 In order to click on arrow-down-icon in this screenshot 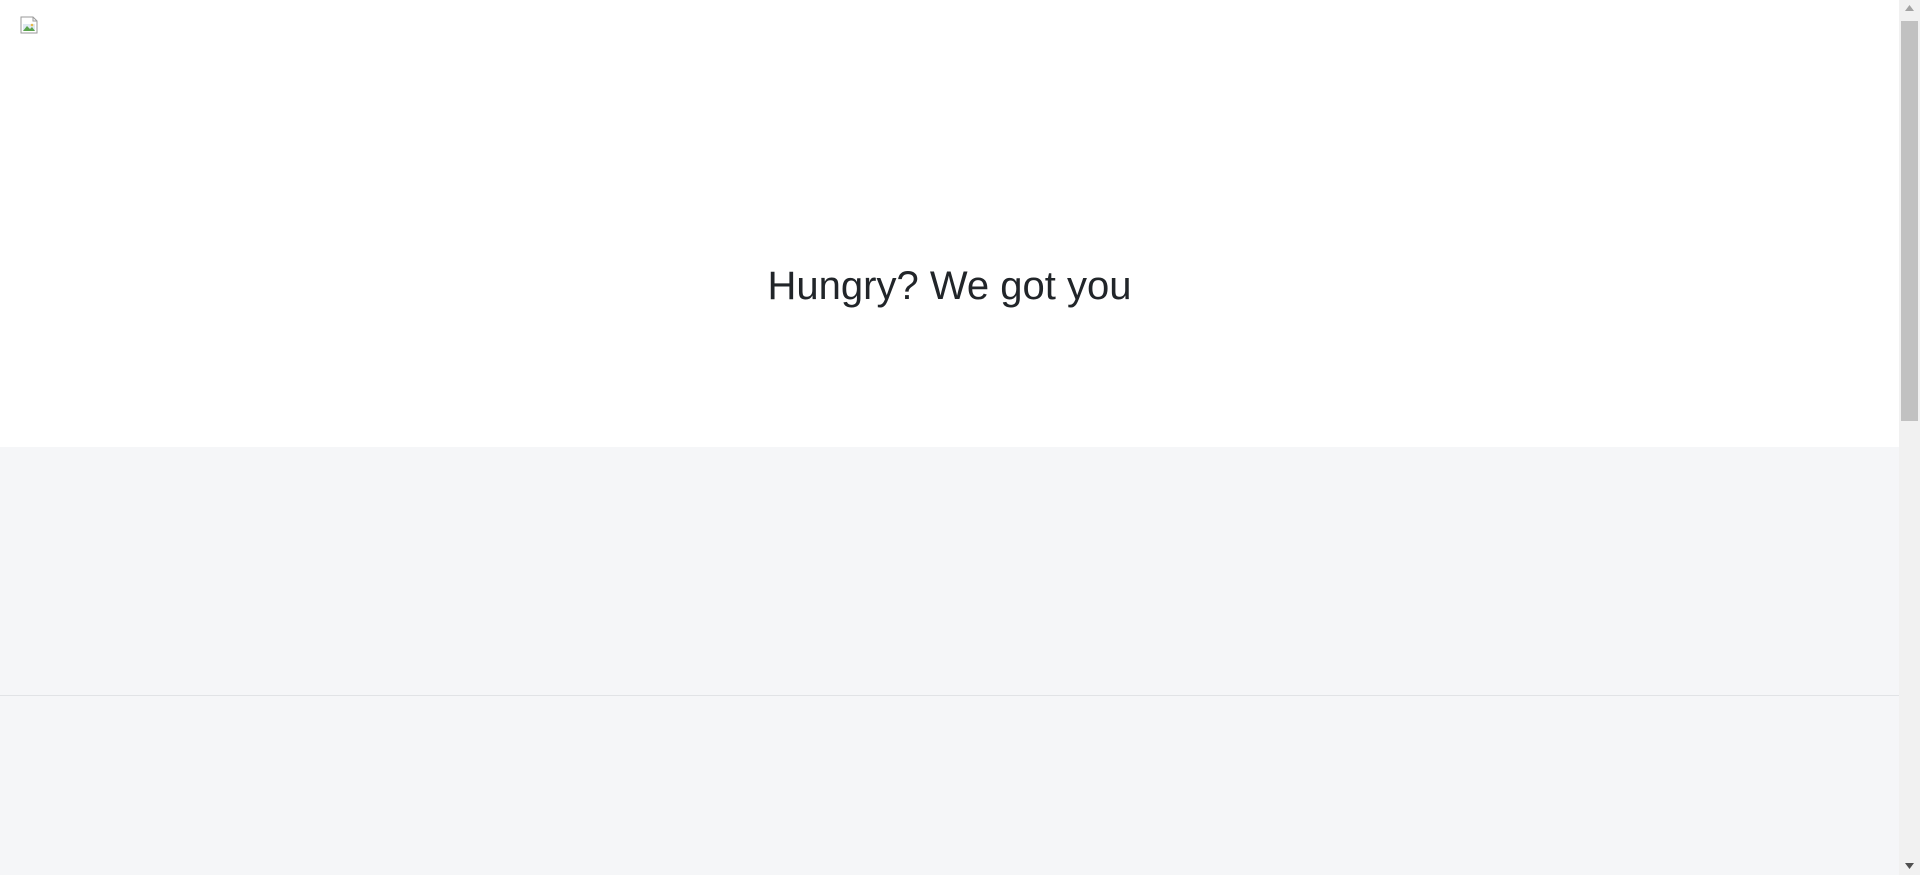, I will do `click(1909, 866)`.